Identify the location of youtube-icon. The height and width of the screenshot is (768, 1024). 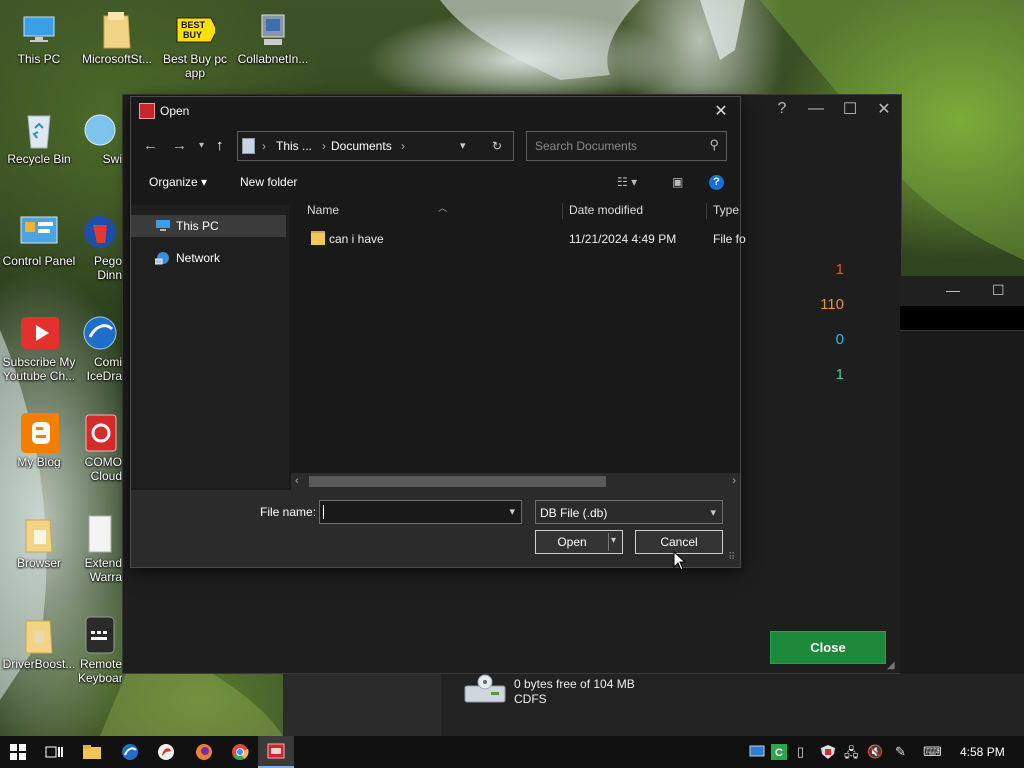
(39, 333).